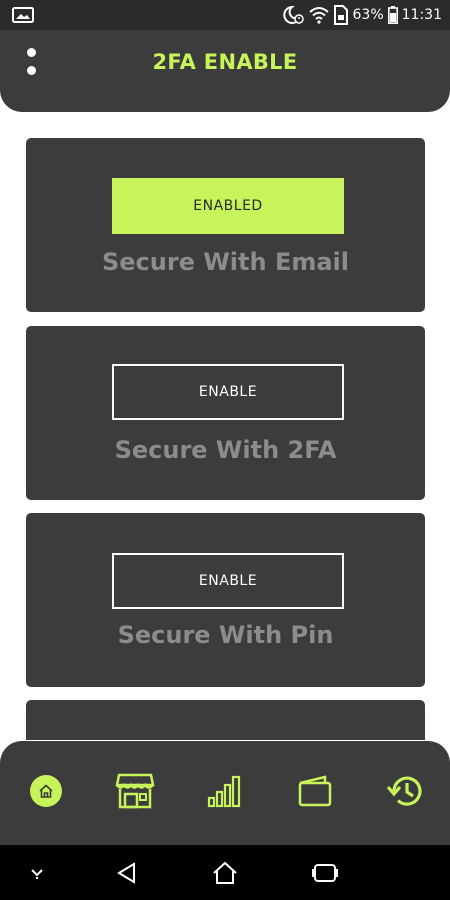 The height and width of the screenshot is (900, 450). I want to click on clock: 11:31, so click(421, 15).